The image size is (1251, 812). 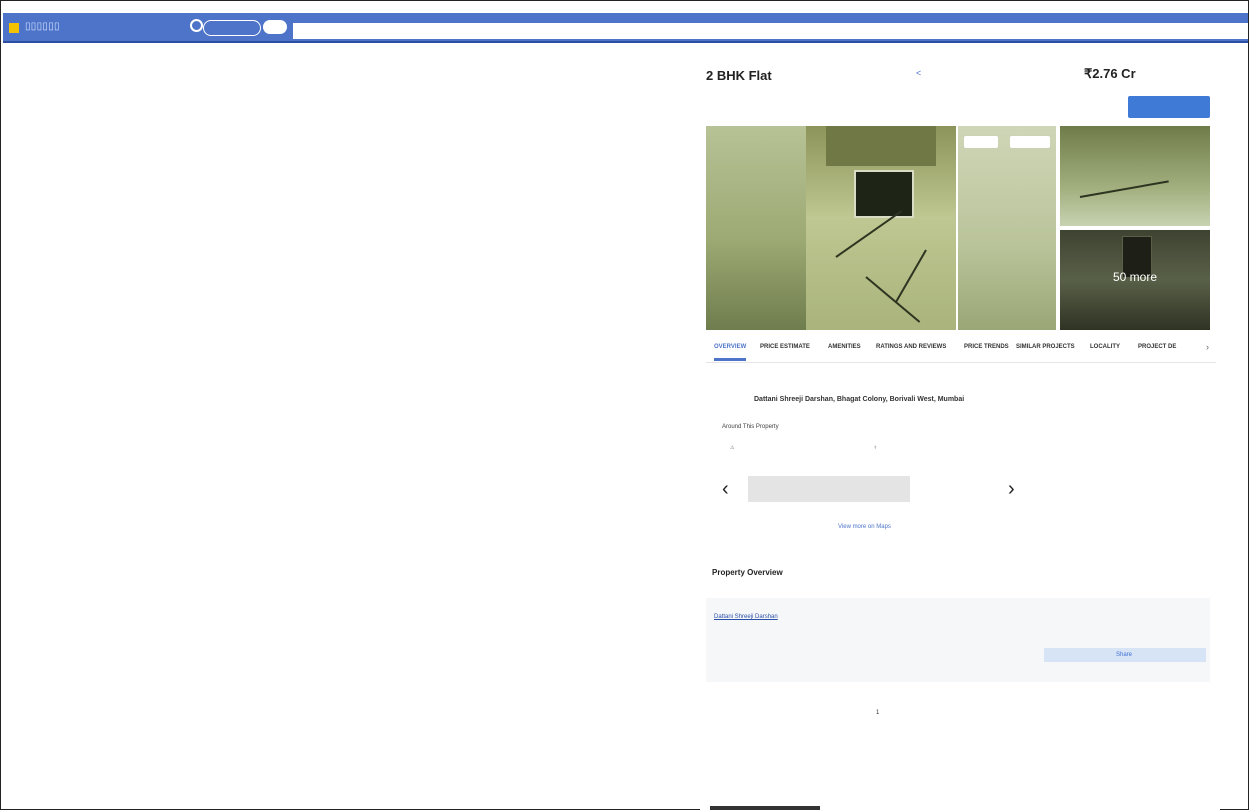 I want to click on property-overview-card, so click(x=958, y=640).